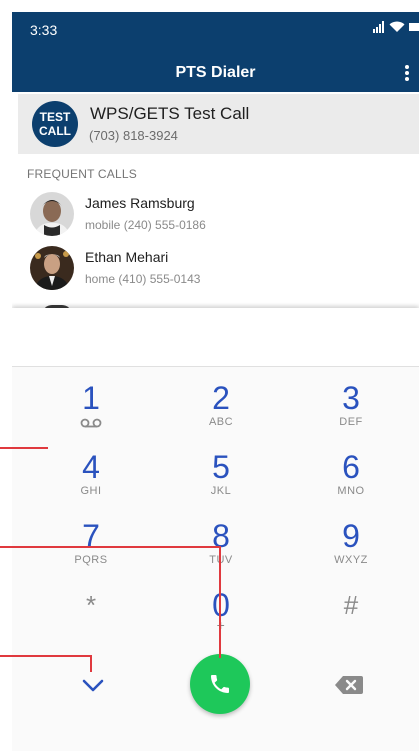  I want to click on collapse-dialpad-button, so click(93, 685).